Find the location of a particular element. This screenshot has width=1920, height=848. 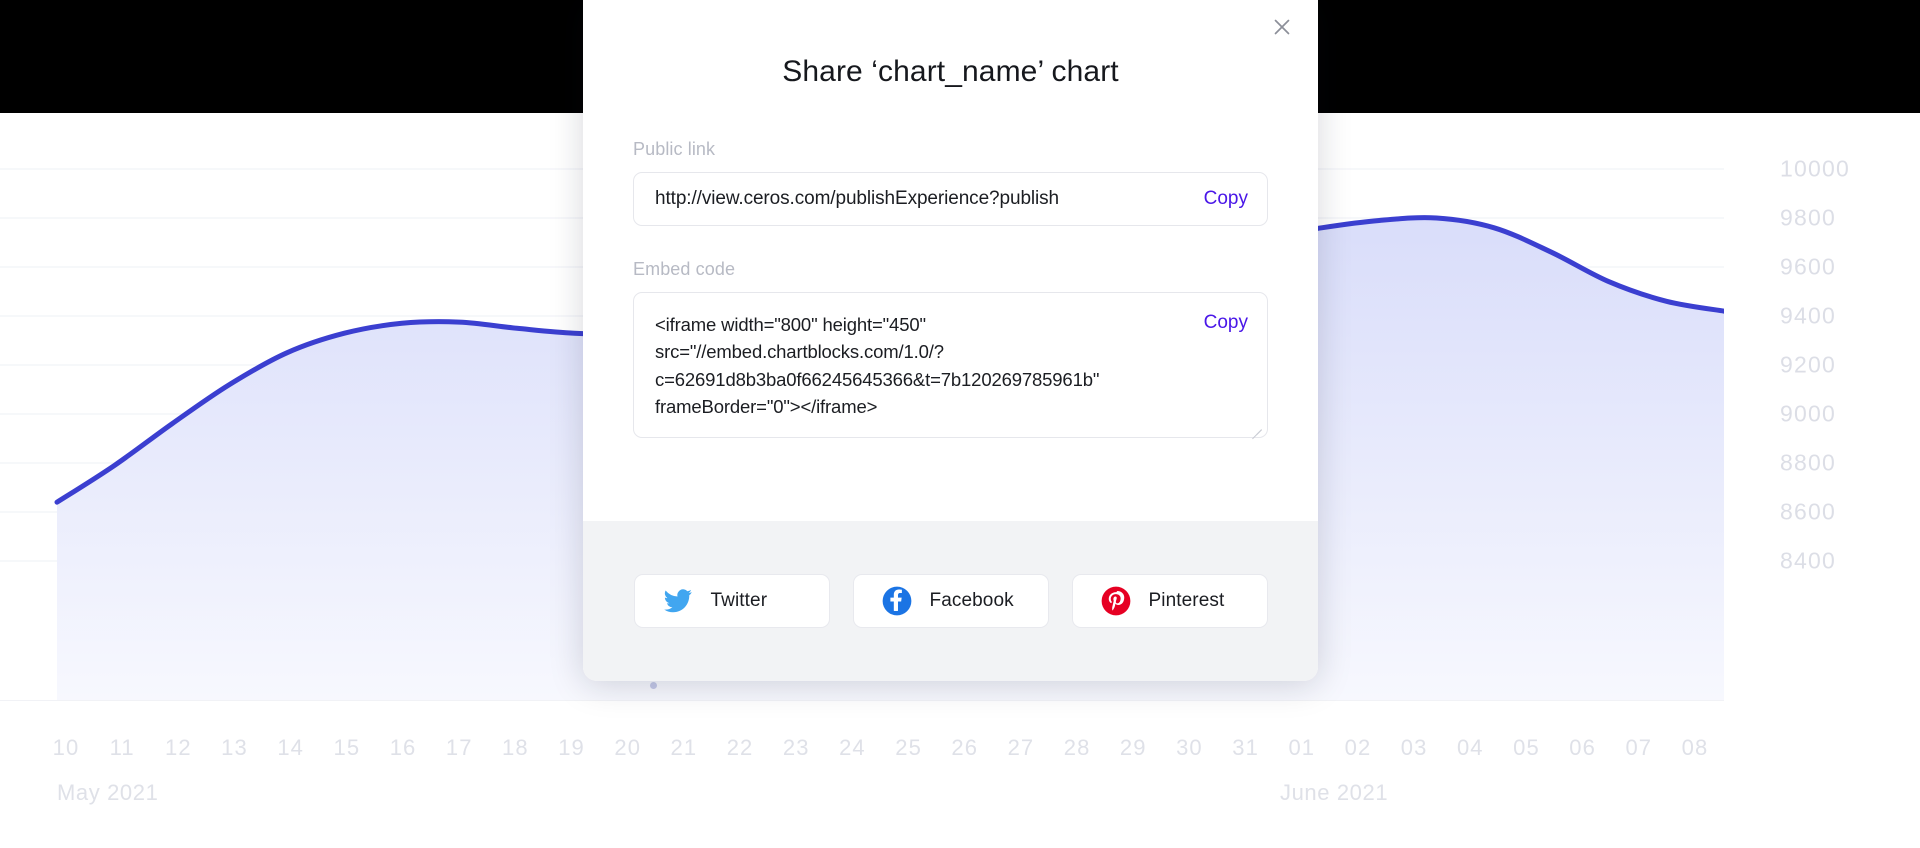

chart-y-axis: 10000 9800 9600 9400 9200 9000 8800 8600 8400 is located at coordinates (1845, 406).